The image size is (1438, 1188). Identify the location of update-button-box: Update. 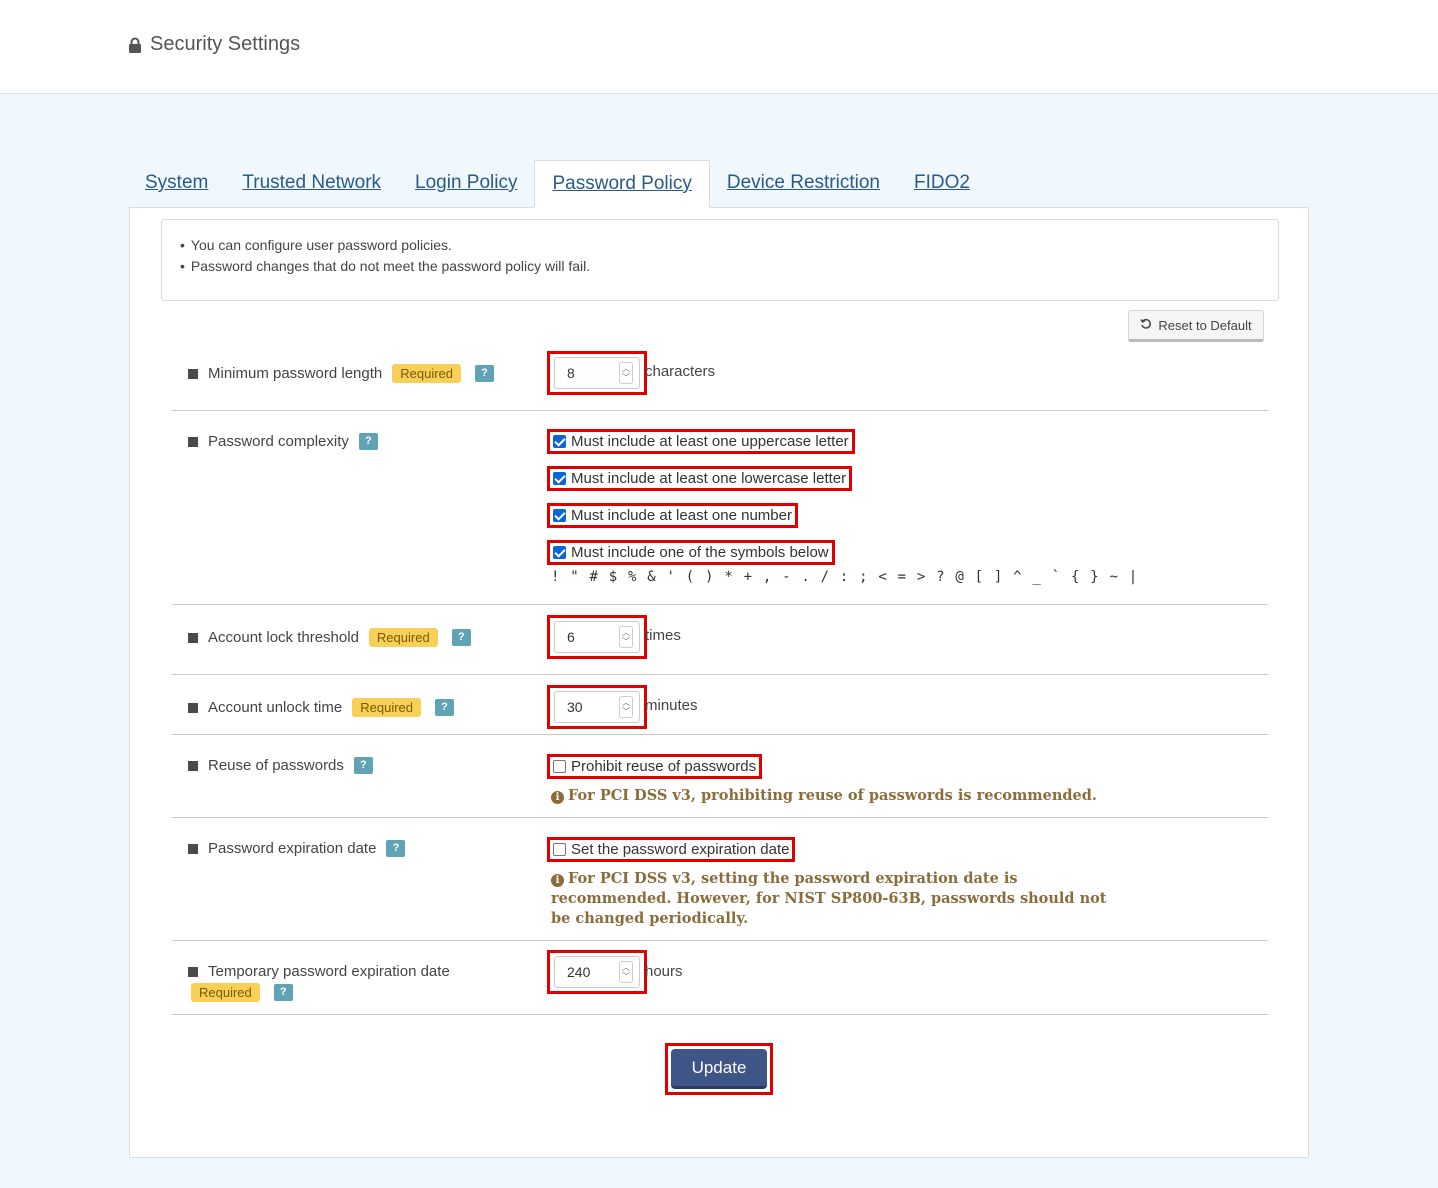
(719, 1069).